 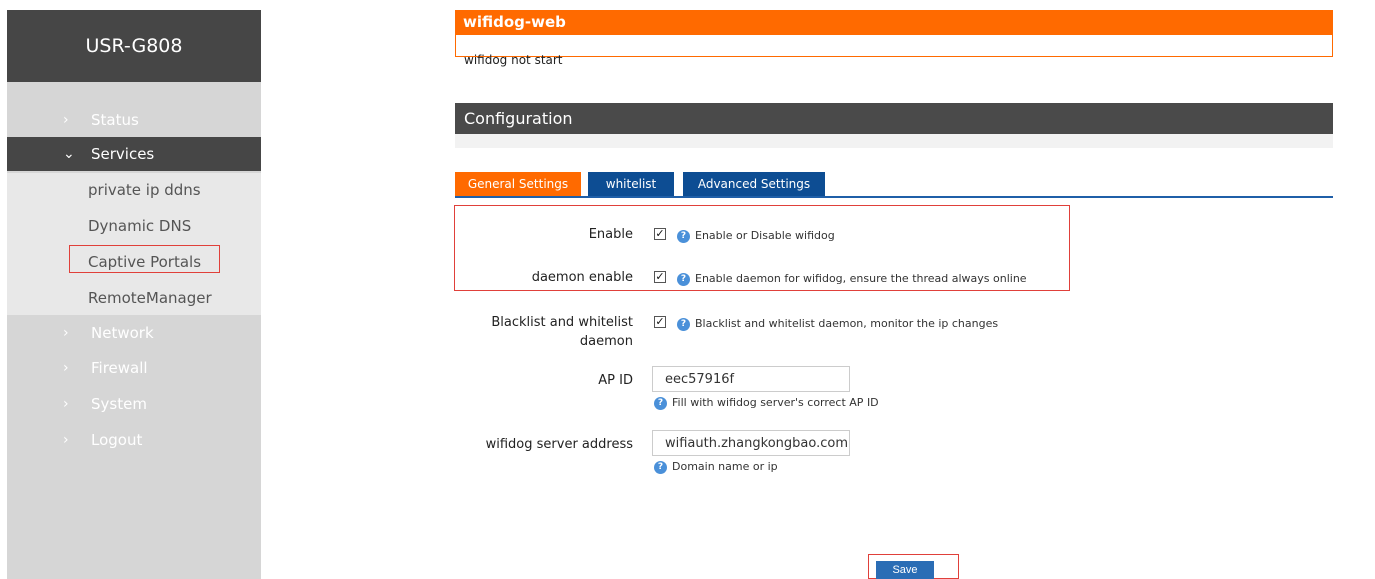 What do you see at coordinates (606, 341) in the screenshot?
I see `blacklist-daemon-label-line2: daemon` at bounding box center [606, 341].